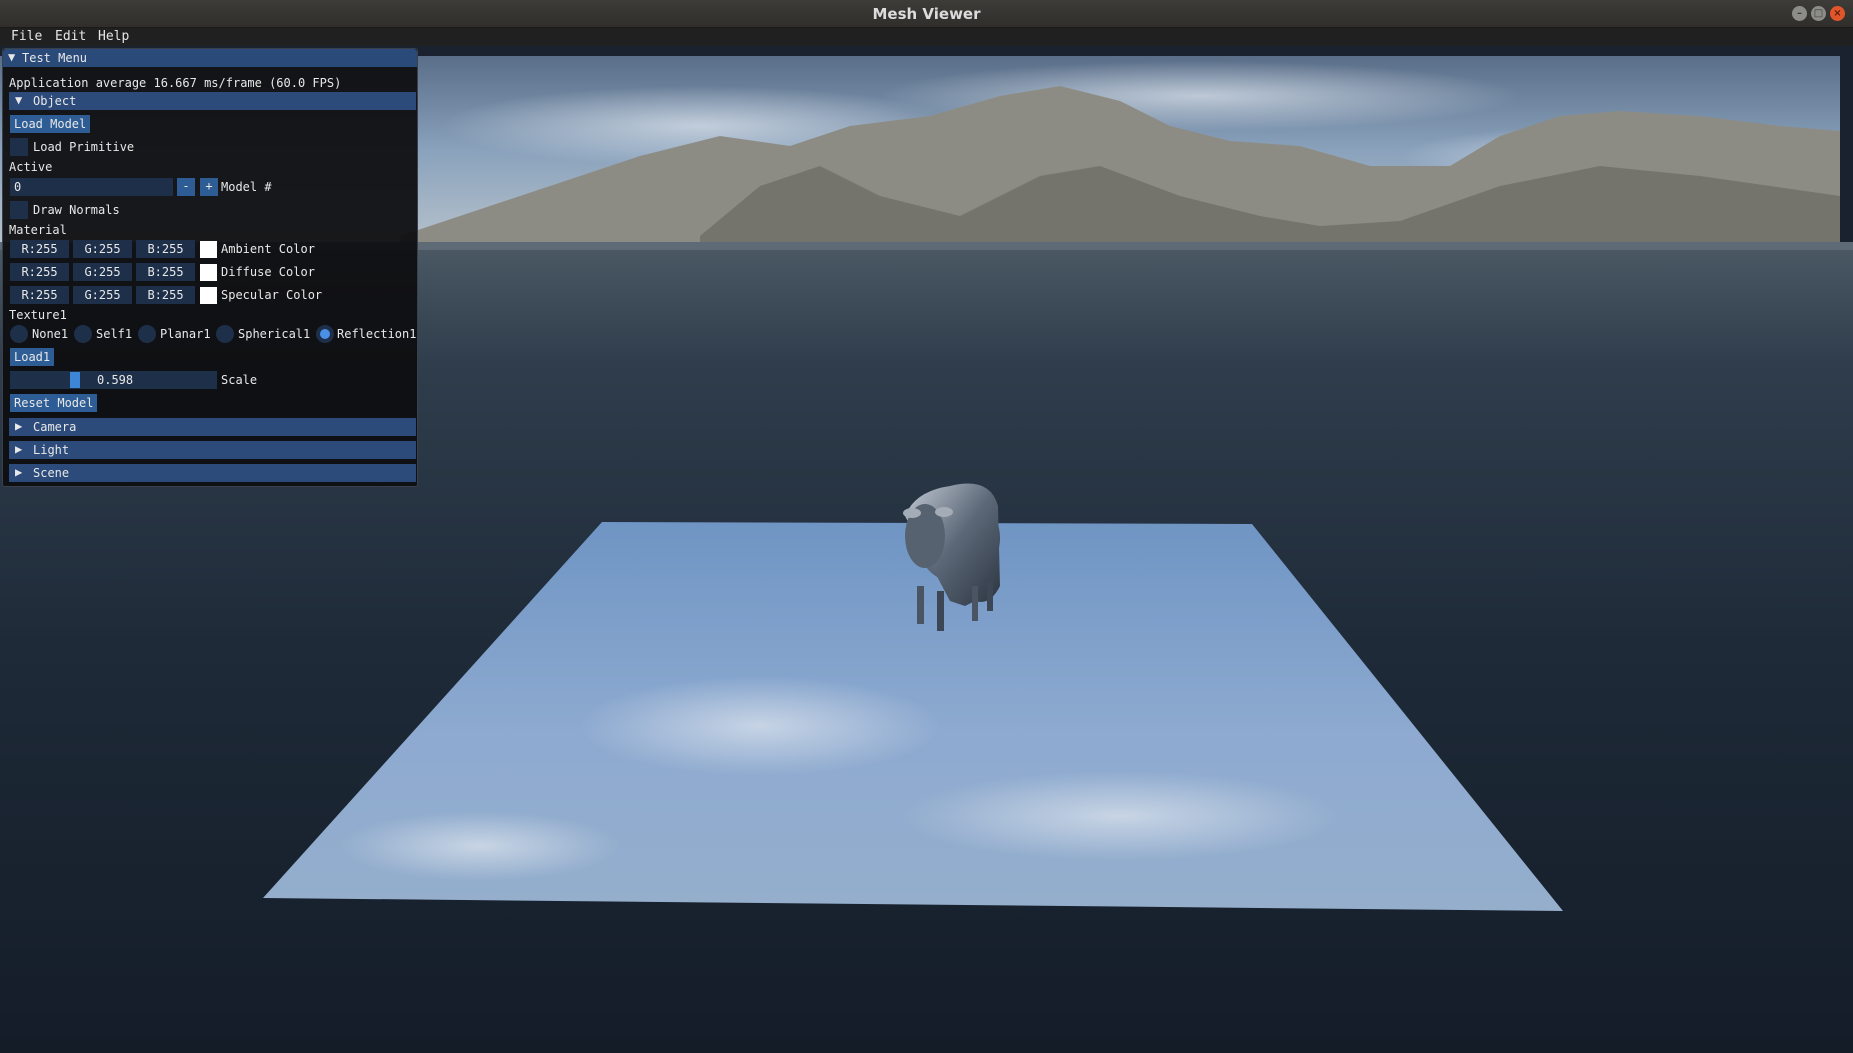 The height and width of the screenshot is (1053, 1853). What do you see at coordinates (50, 334) in the screenshot?
I see `radio-none-label: None1` at bounding box center [50, 334].